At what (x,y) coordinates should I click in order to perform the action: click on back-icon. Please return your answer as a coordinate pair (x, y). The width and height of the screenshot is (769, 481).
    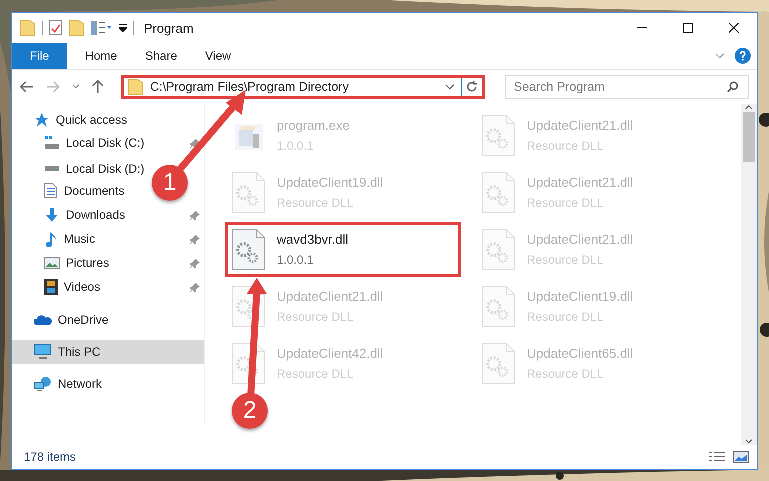
    Looking at the image, I should click on (27, 87).